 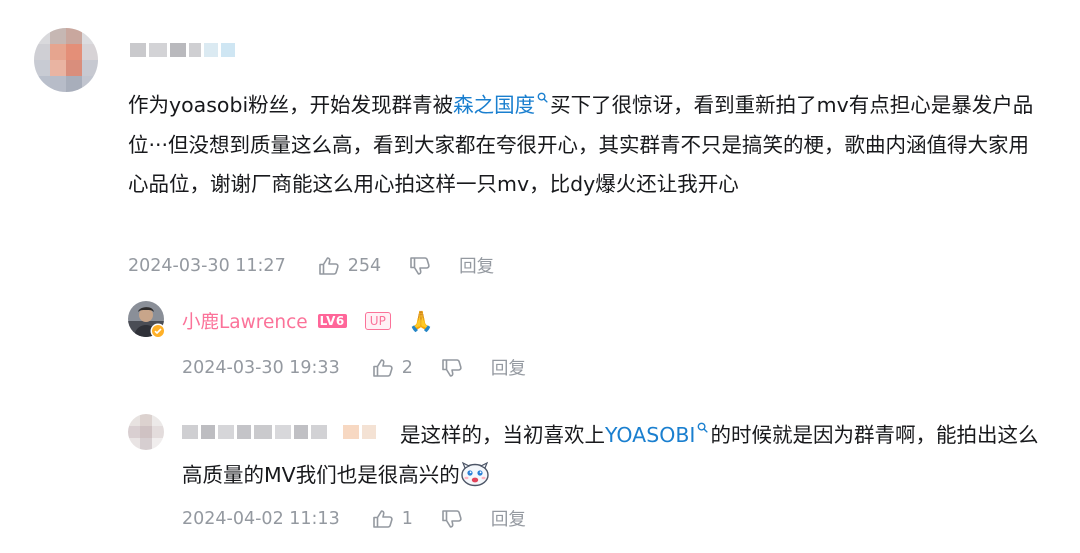 What do you see at coordinates (475, 473) in the screenshot?
I see `sticker-icon` at bounding box center [475, 473].